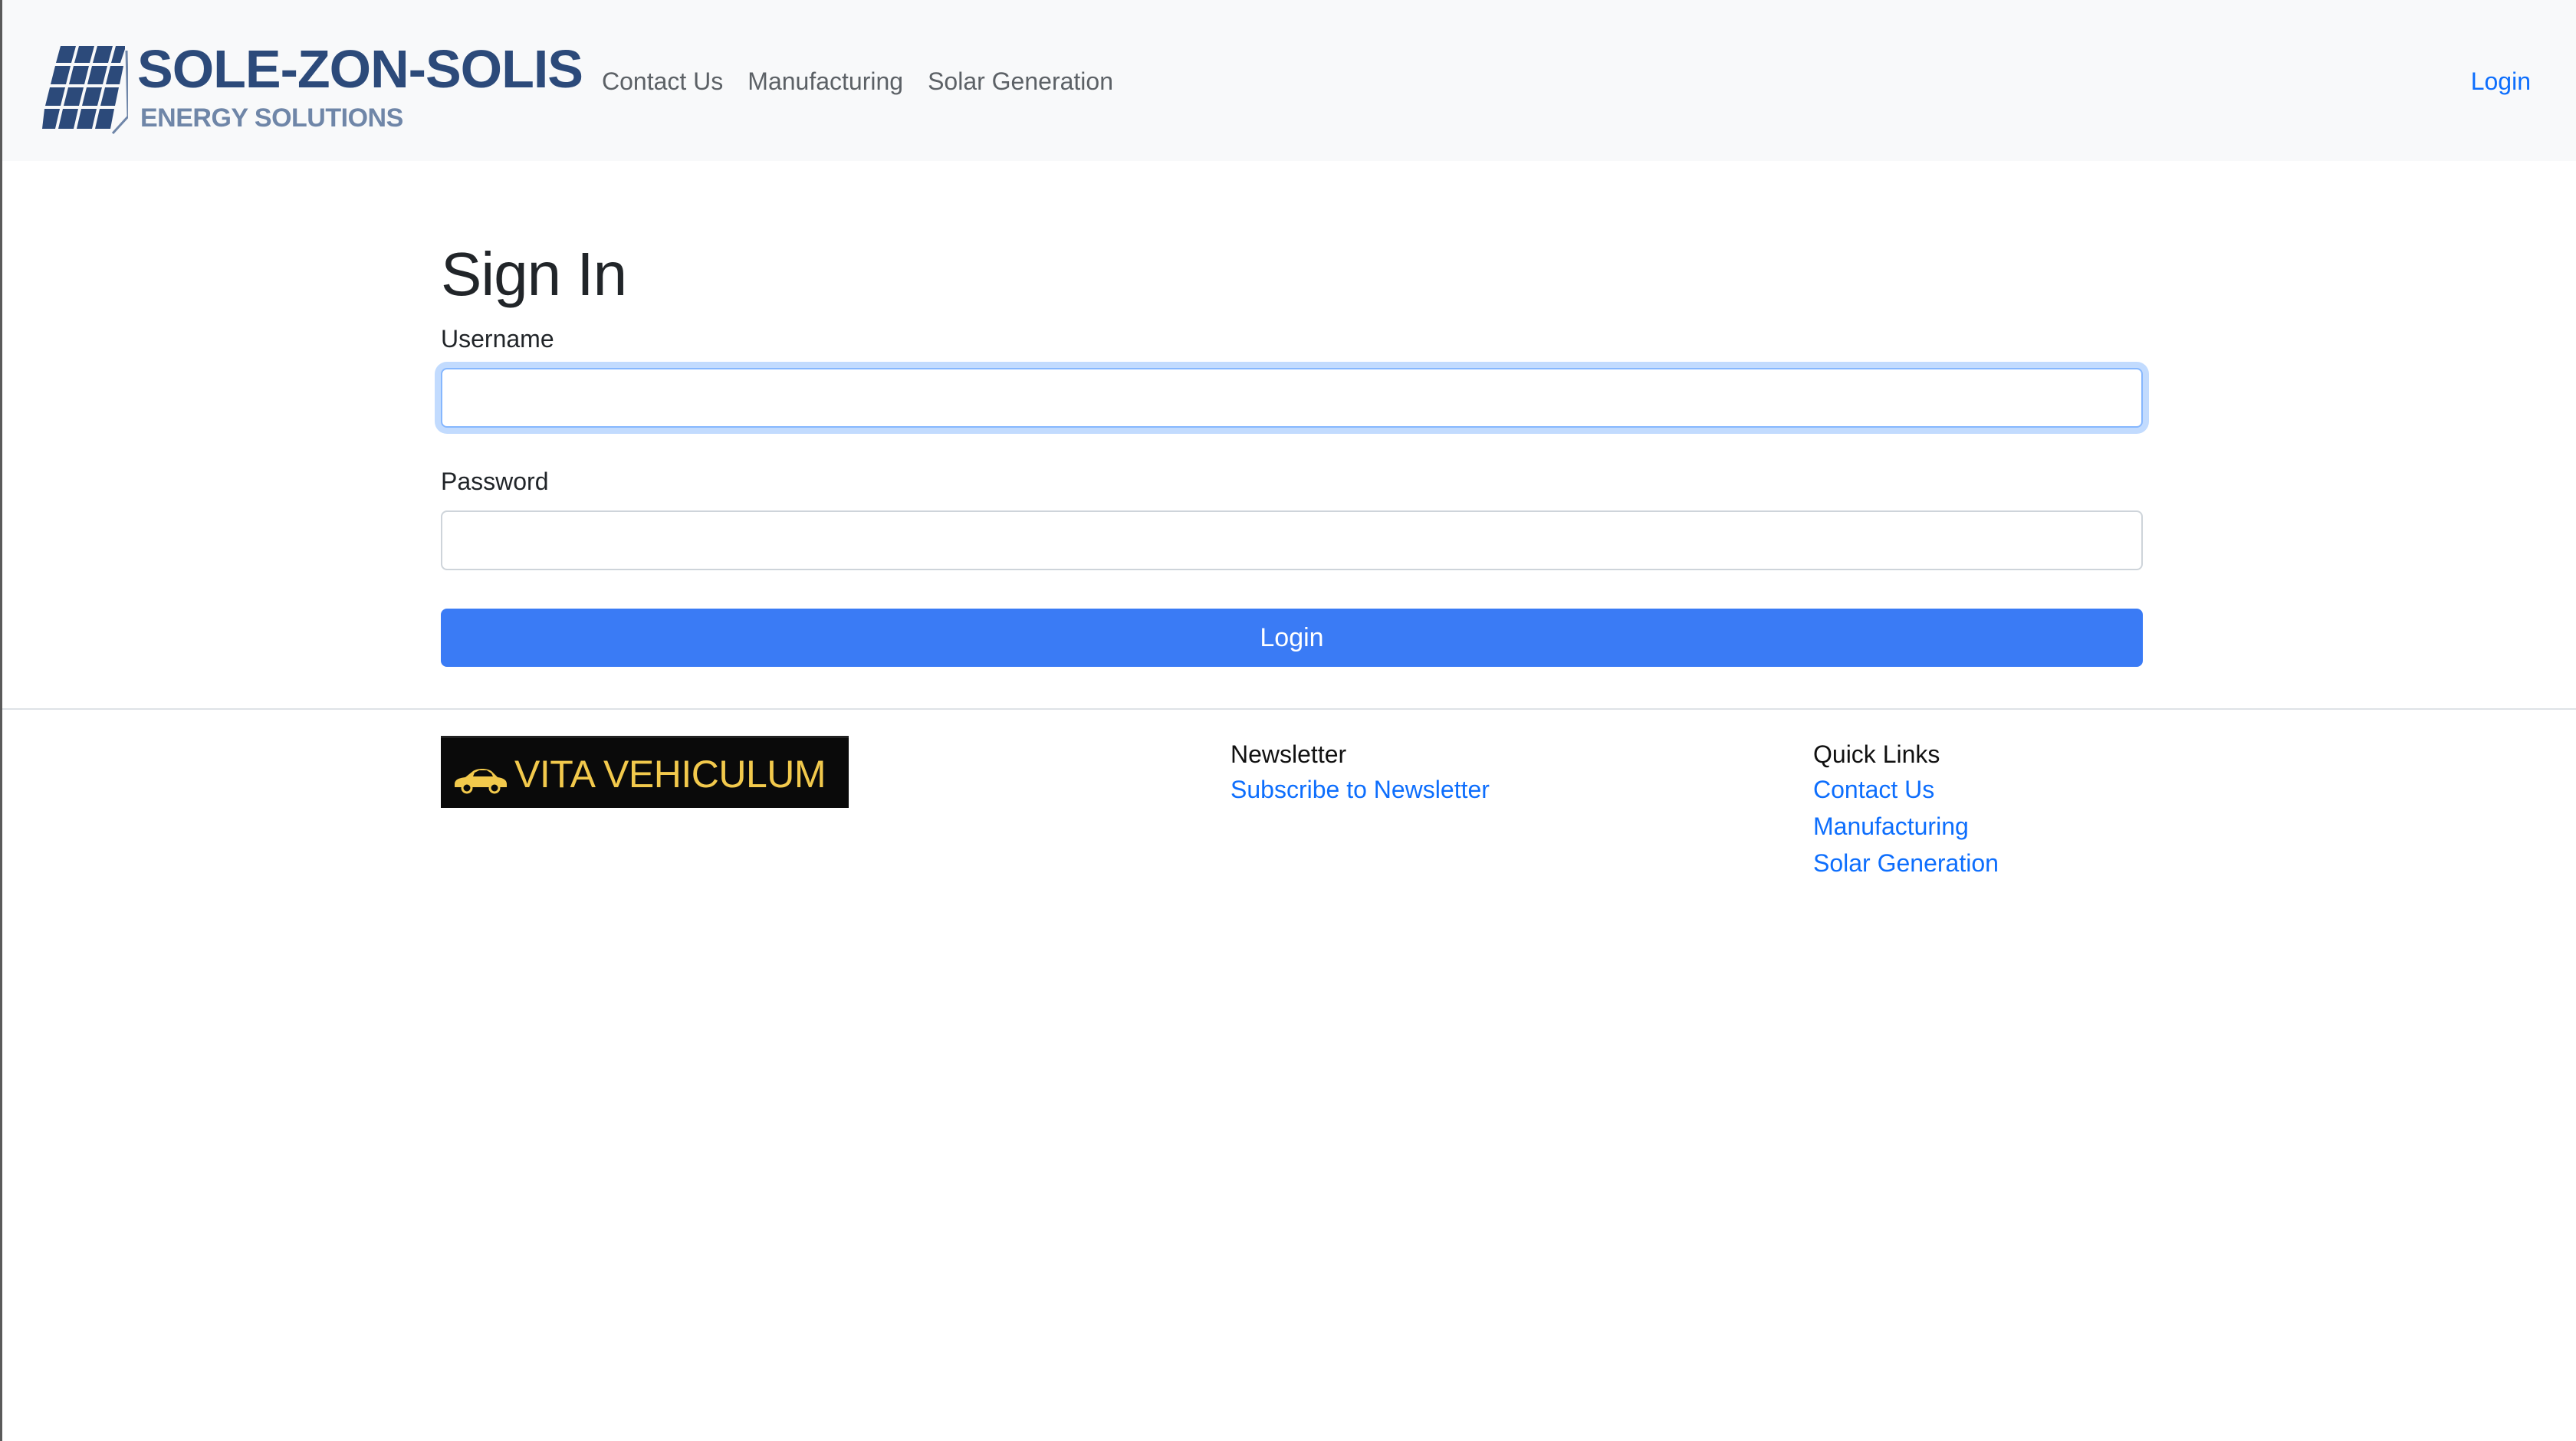  Describe the element at coordinates (360, 69) in the screenshot. I see `brand-title: SOLE-ZON-SOLIS` at that location.